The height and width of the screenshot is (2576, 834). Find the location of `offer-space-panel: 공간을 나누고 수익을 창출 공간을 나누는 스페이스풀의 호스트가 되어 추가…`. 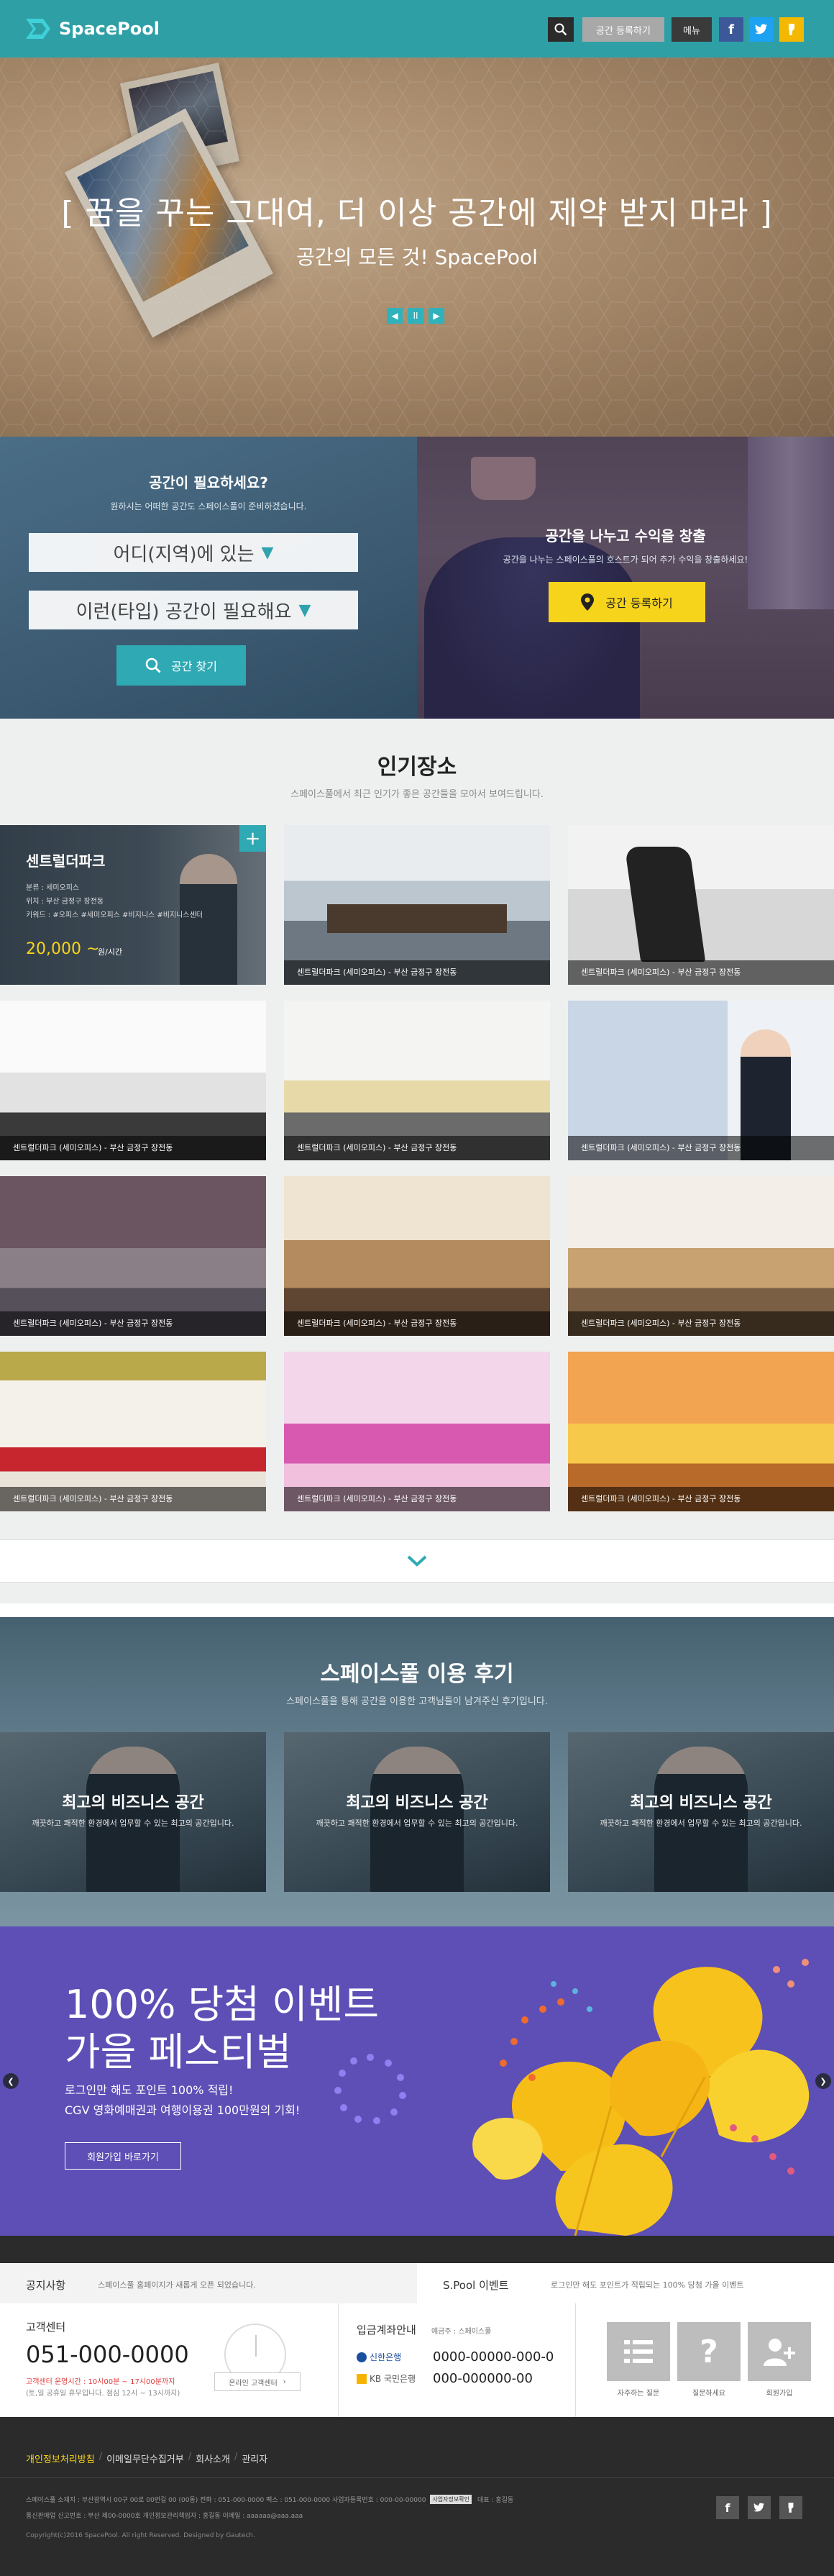

offer-space-panel: 공간을 나누고 수익을 창출 공간을 나누는 스페이스풀의 호스트가 되어 추가… is located at coordinates (625, 578).